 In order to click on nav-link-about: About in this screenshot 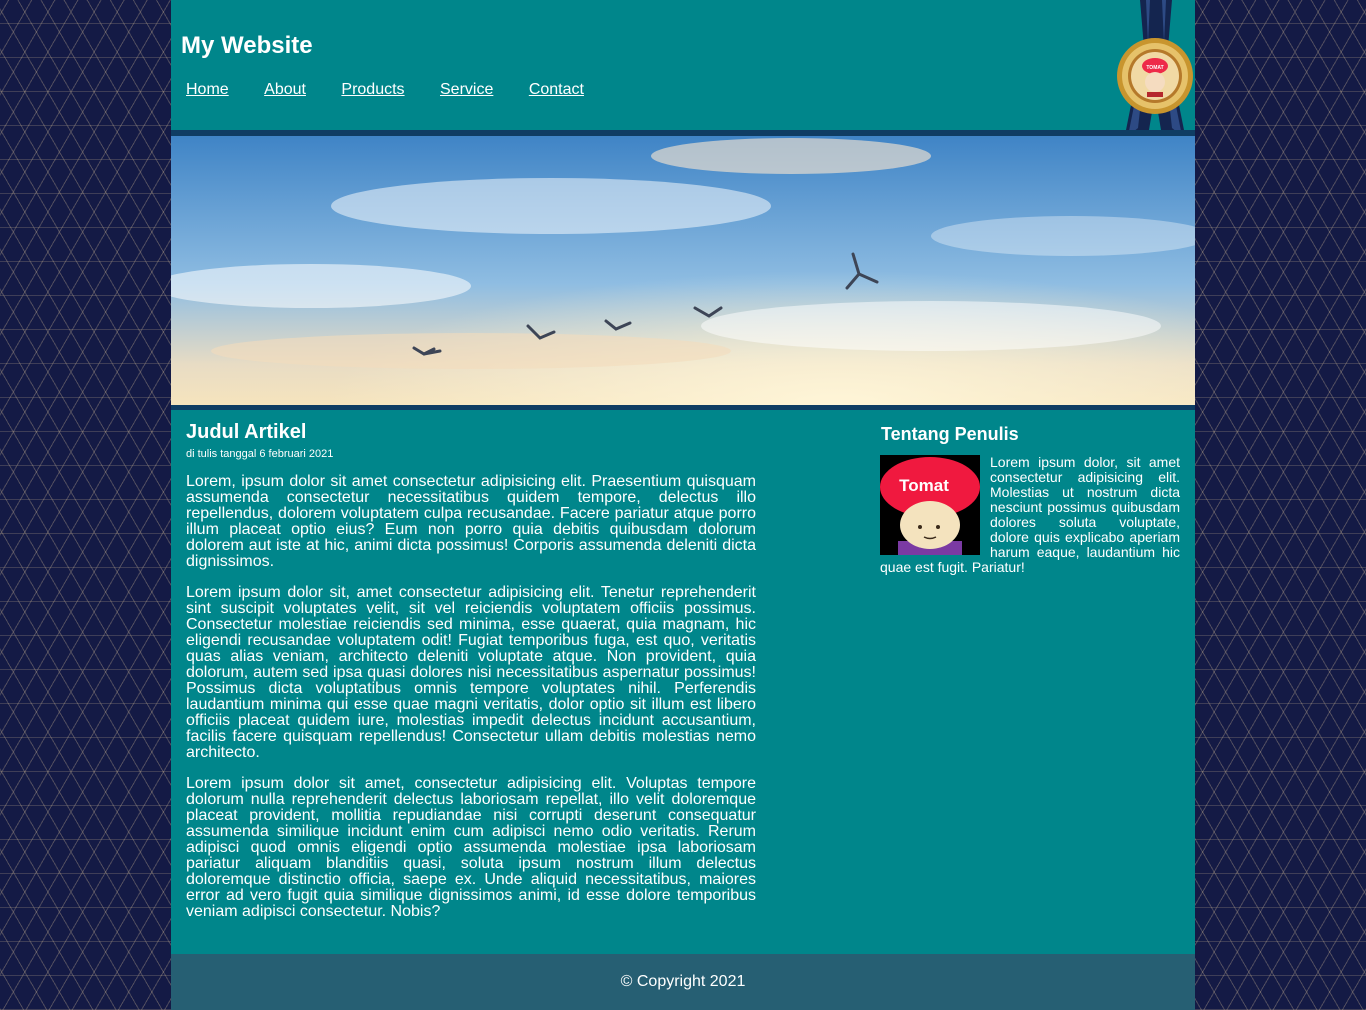, I will do `click(285, 89)`.